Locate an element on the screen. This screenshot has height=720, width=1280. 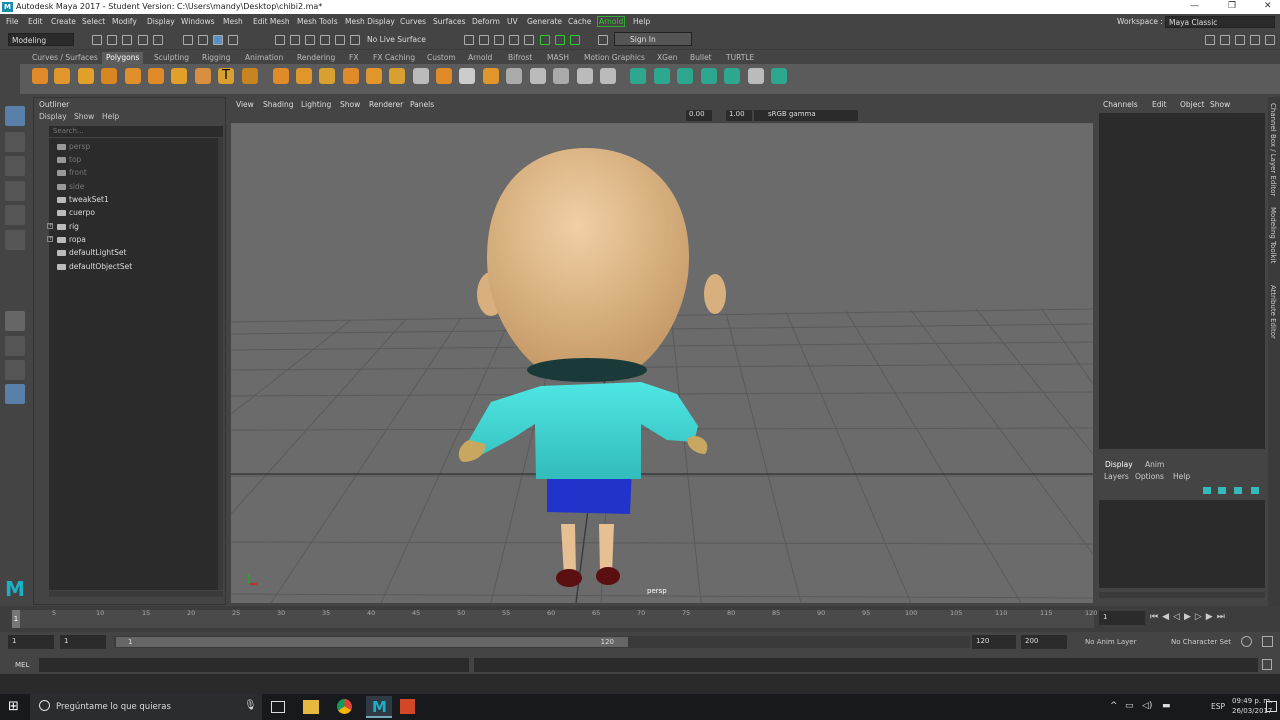
new-layer-icon is located at coordinates (1238, 490).